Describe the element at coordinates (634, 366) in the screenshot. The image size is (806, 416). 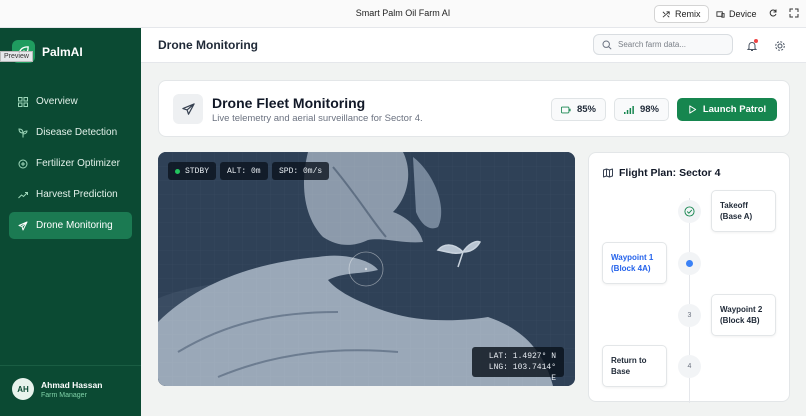
I see `waypoint-card-return: Return to Base` at that location.